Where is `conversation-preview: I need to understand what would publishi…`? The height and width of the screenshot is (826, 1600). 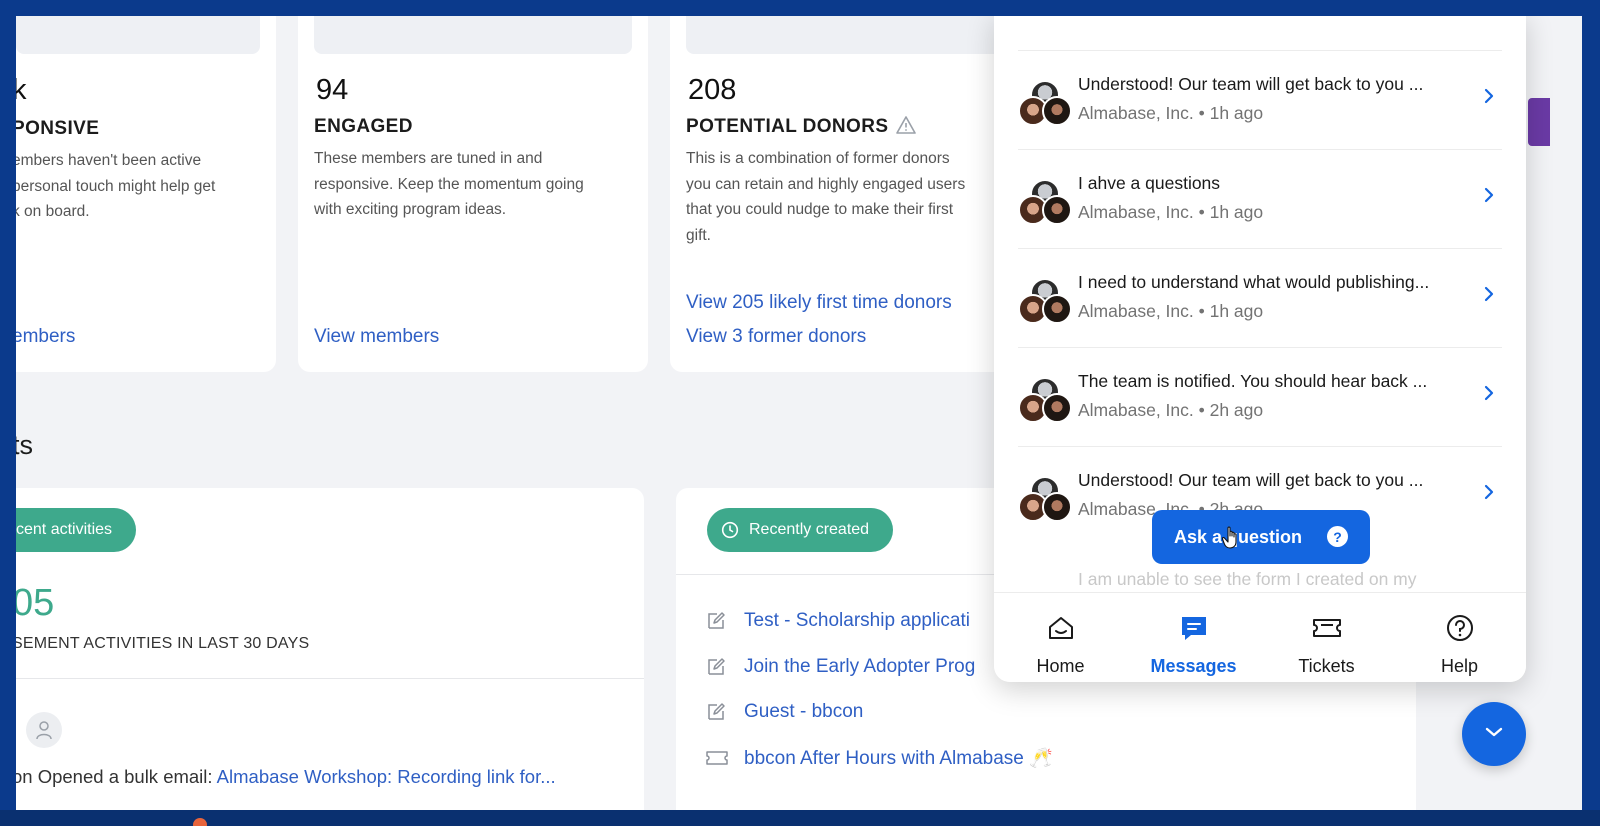
conversation-preview: I need to understand what would publishi… is located at coordinates (1254, 282).